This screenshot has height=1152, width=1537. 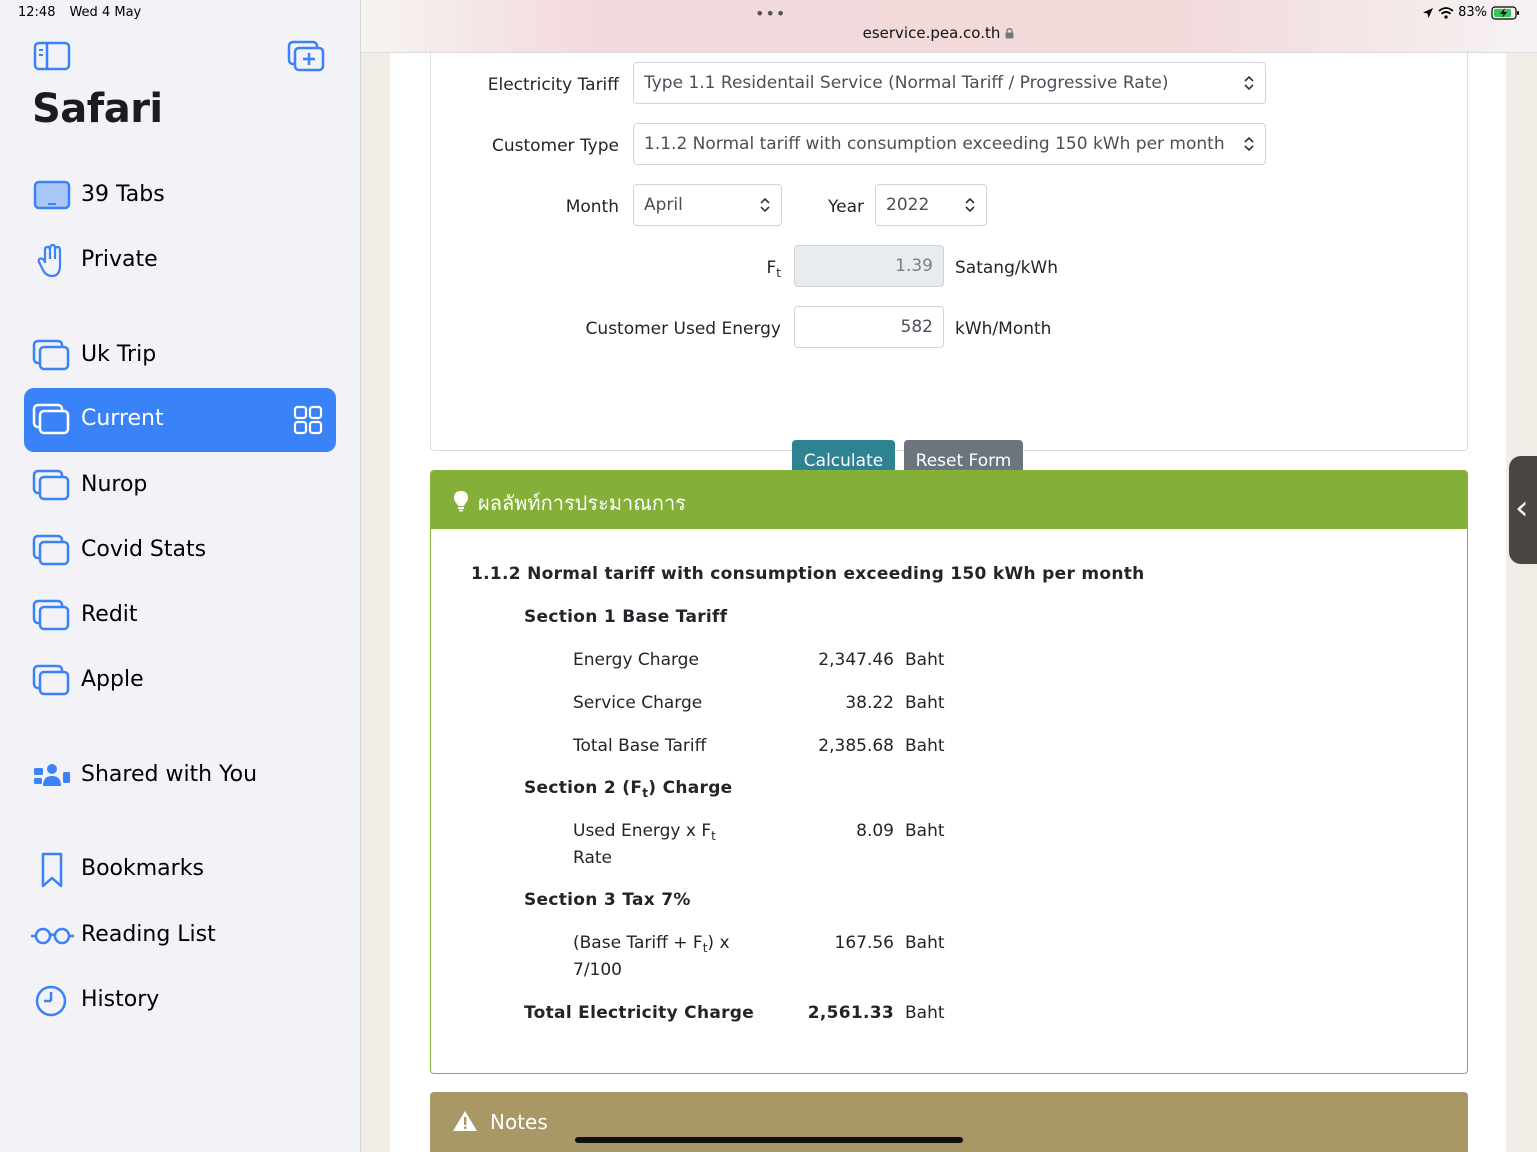 I want to click on sidebar-item-label: 39 Tabs, so click(x=123, y=194).